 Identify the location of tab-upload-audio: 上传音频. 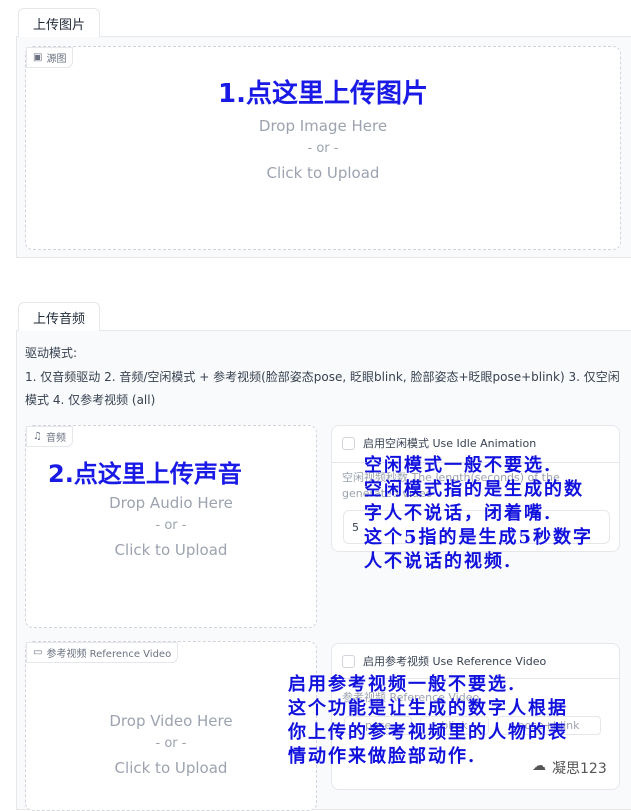
(59, 316).